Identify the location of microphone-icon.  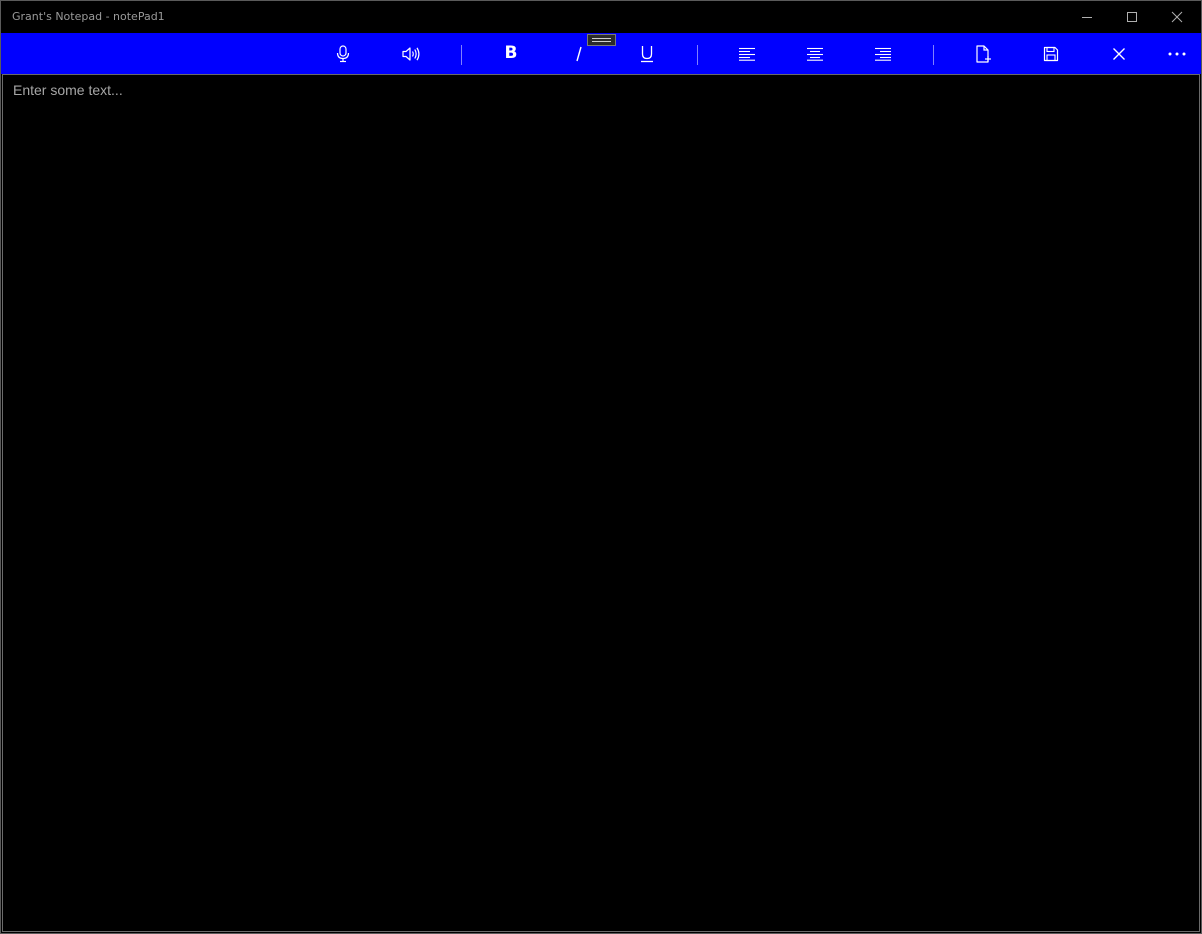
(343, 53).